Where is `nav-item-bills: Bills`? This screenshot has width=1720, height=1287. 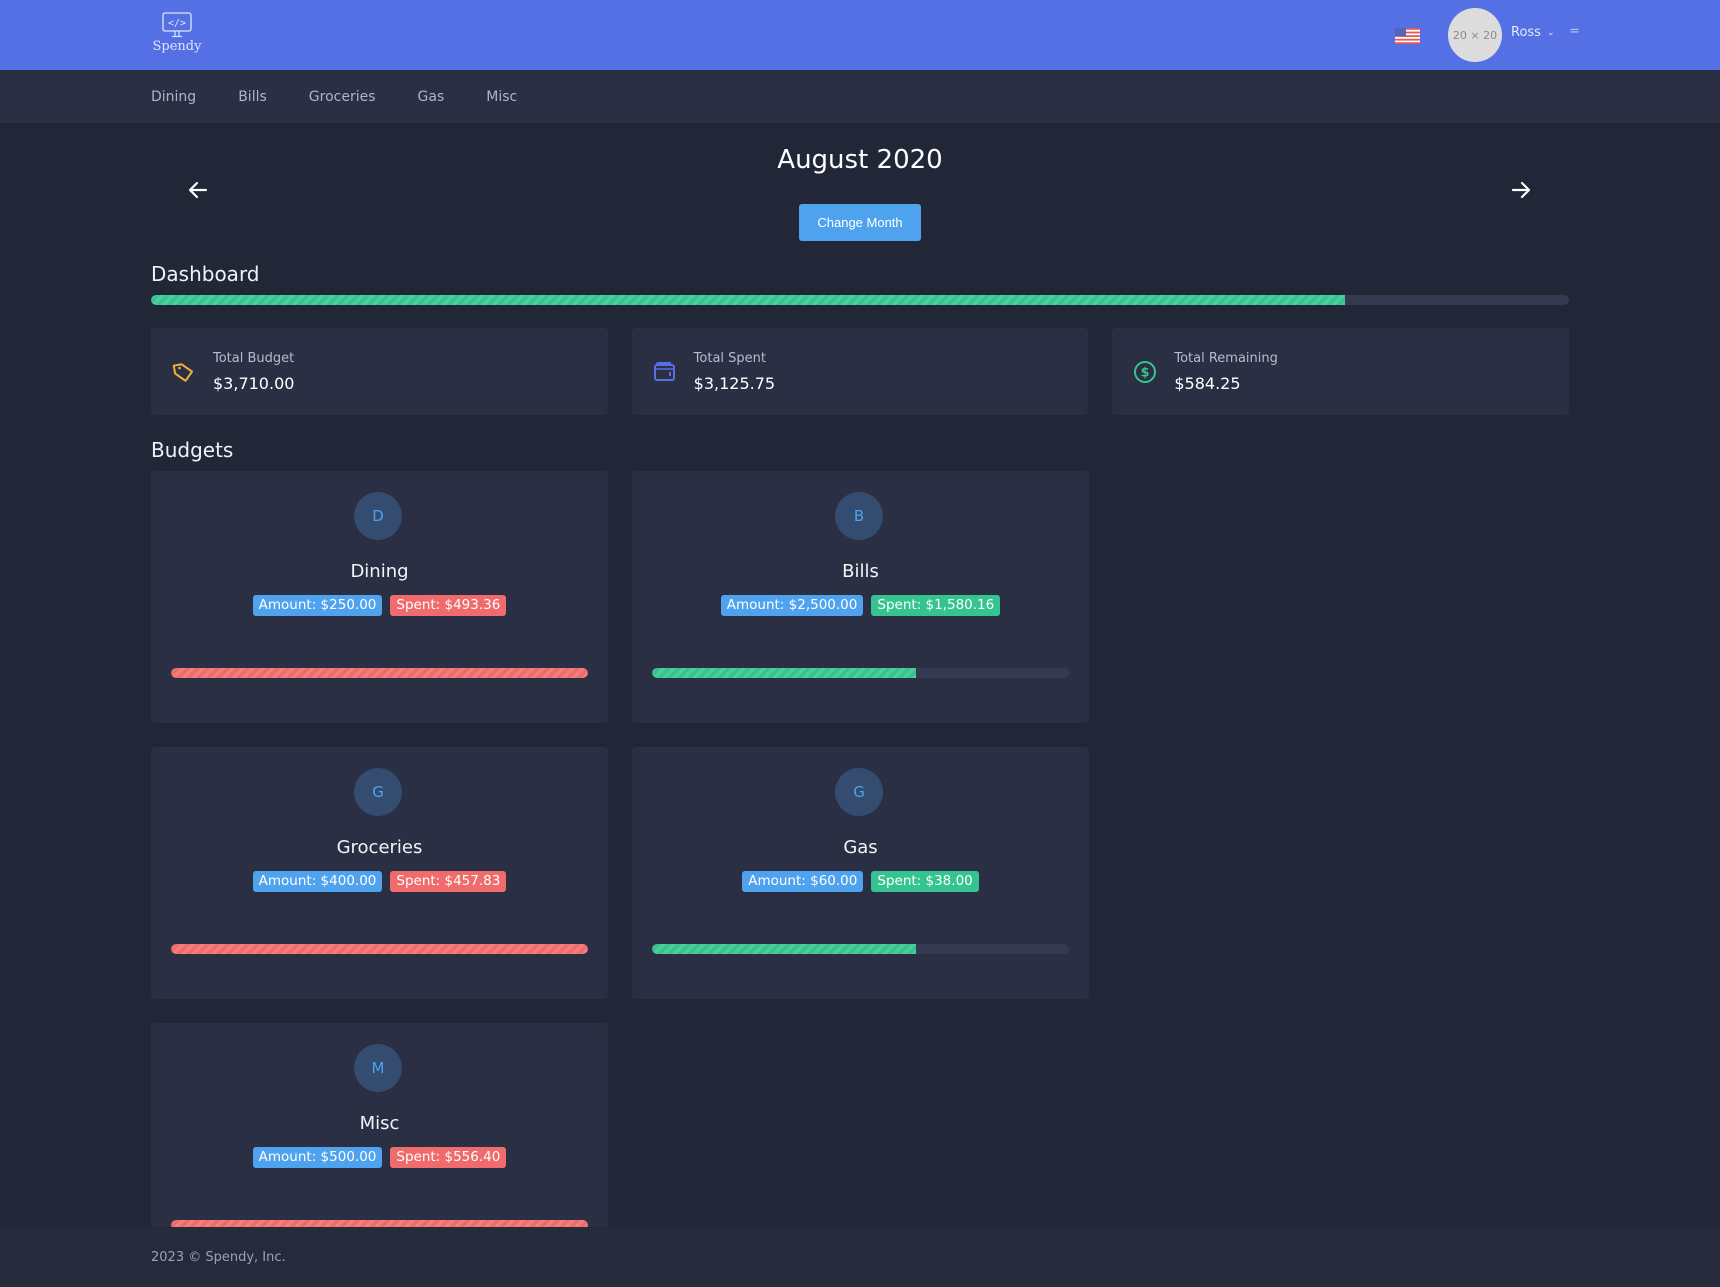 nav-item-bills: Bills is located at coordinates (252, 97).